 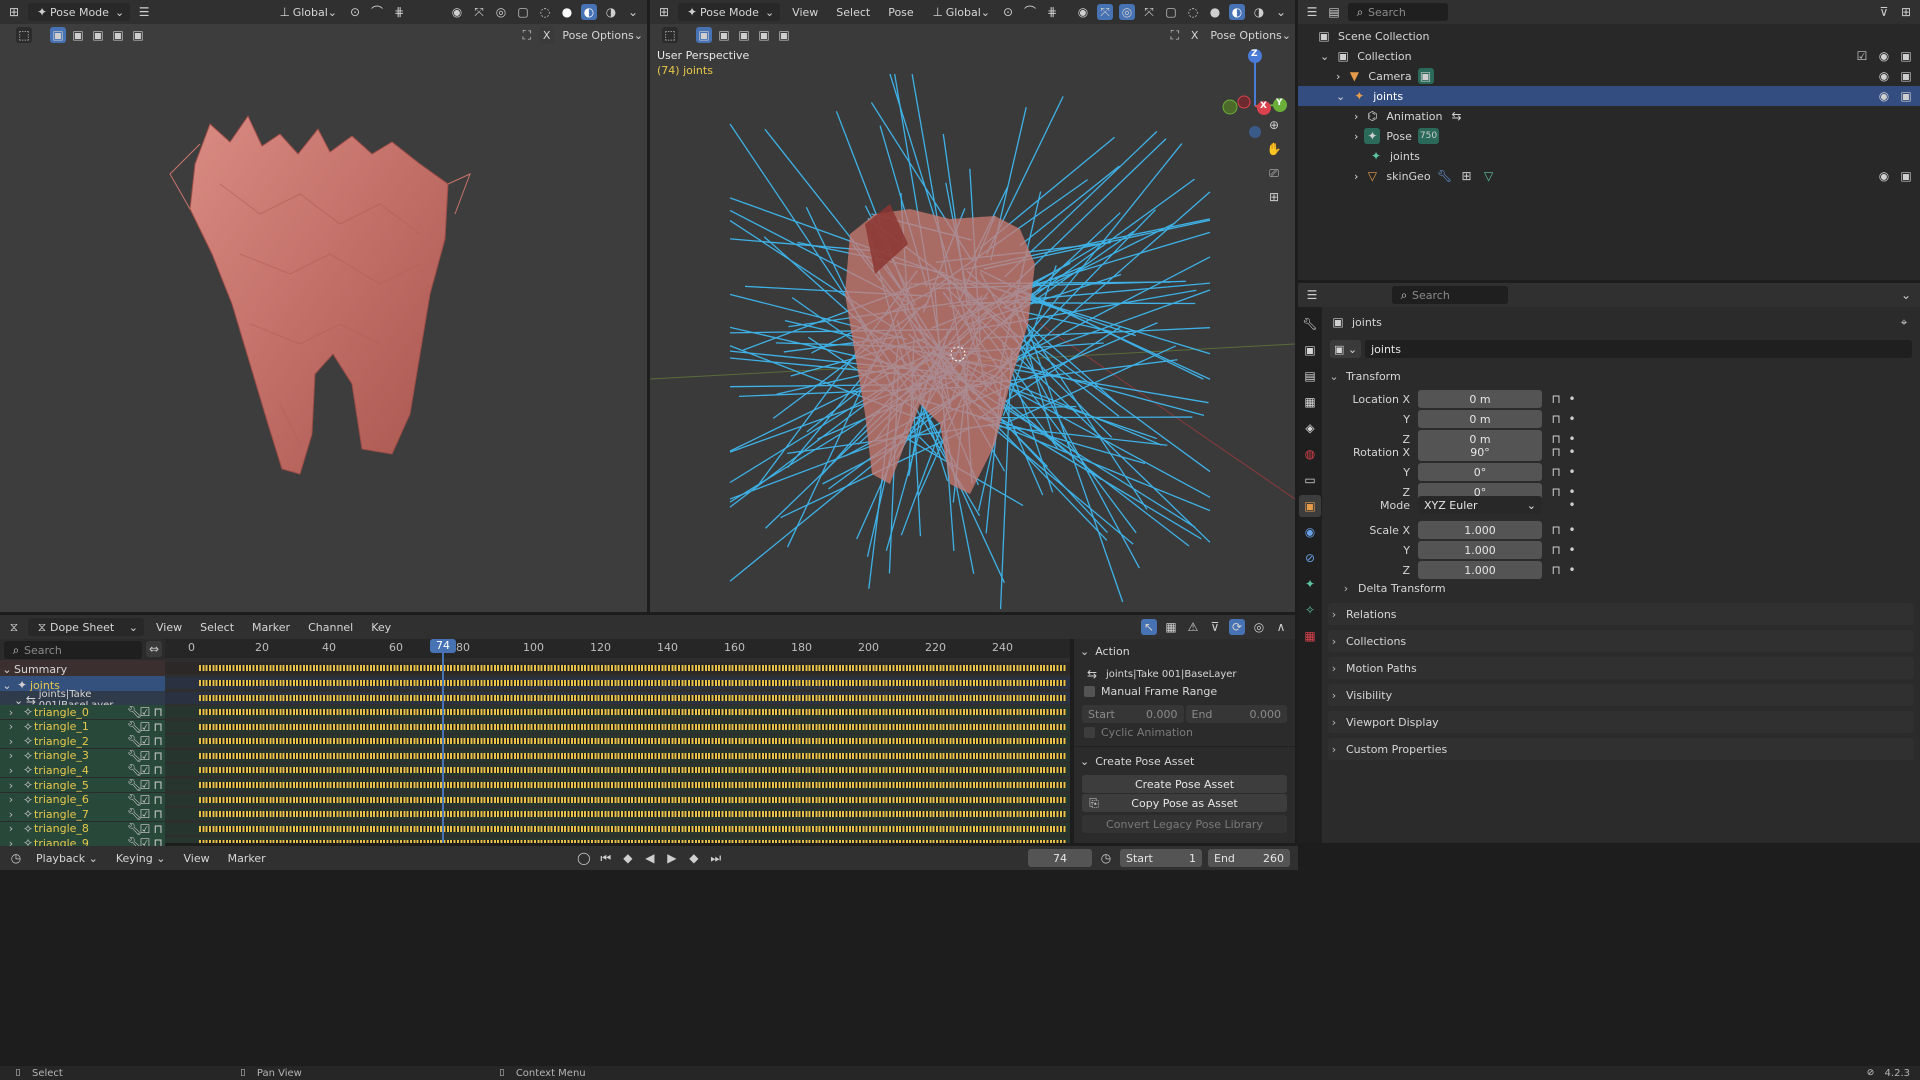 I want to click on next-keyframe-icon: ◆, so click(x=694, y=858).